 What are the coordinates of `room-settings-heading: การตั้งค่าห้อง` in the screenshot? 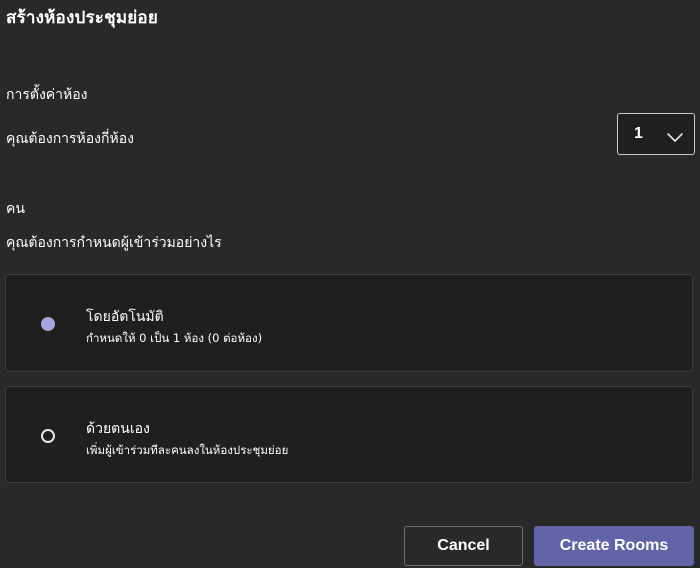 It's located at (47, 95).